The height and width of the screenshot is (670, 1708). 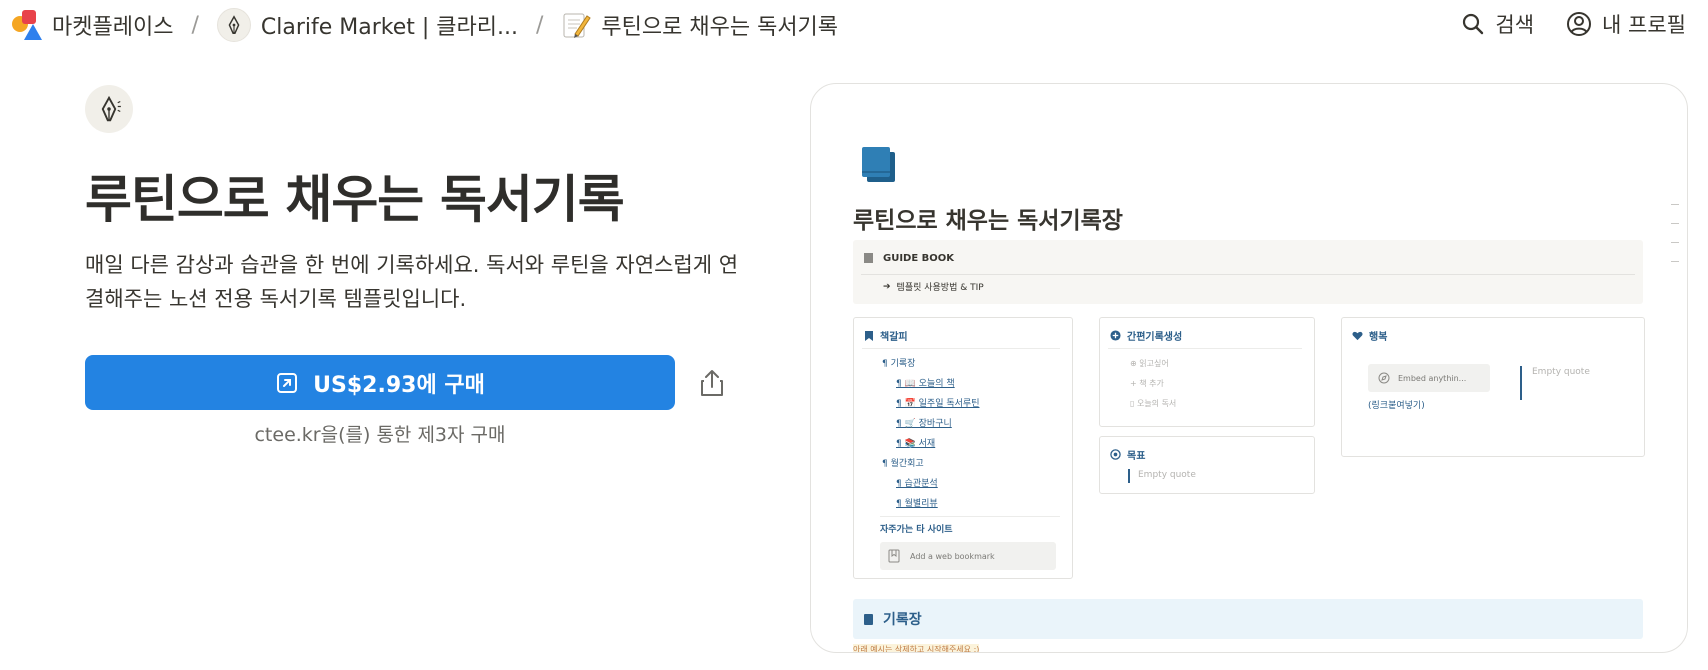 I want to click on quick-button: ▯ 오늘의 독서, so click(x=1153, y=403).